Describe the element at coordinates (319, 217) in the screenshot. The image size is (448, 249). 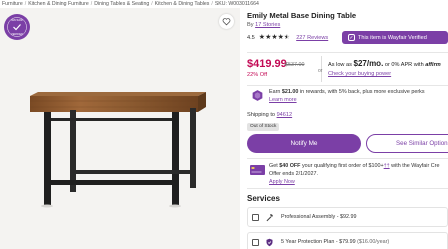
I see `assembly-label: Professional Assembly - $92.99` at that location.